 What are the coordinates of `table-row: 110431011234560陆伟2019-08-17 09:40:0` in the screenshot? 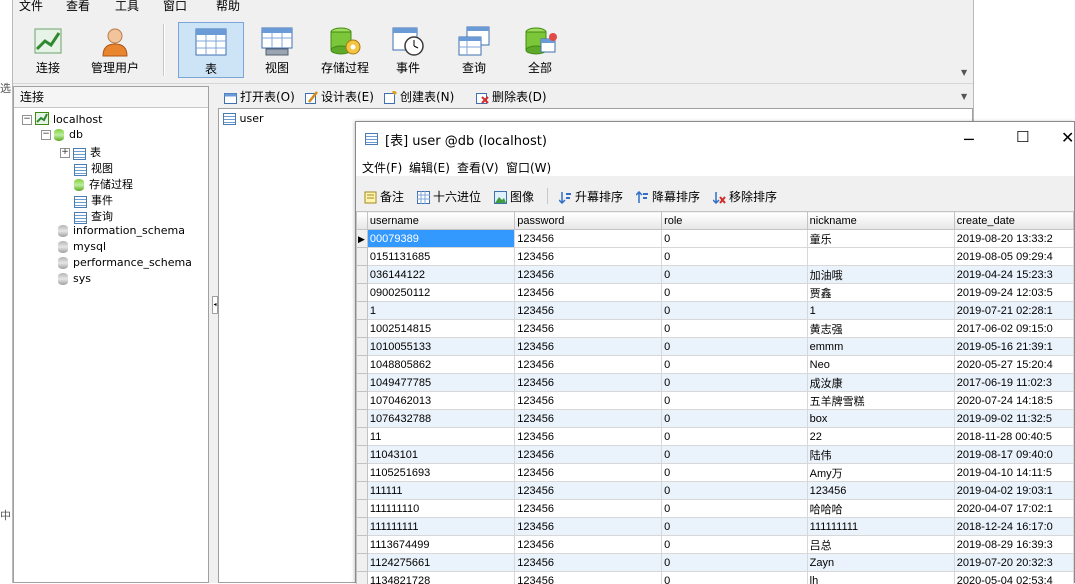 It's located at (715, 455).